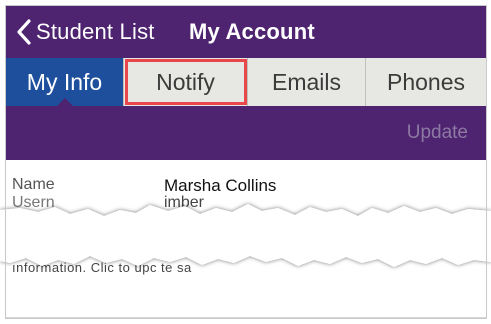  I want to click on tab-my-info: My Info, so click(65, 82).